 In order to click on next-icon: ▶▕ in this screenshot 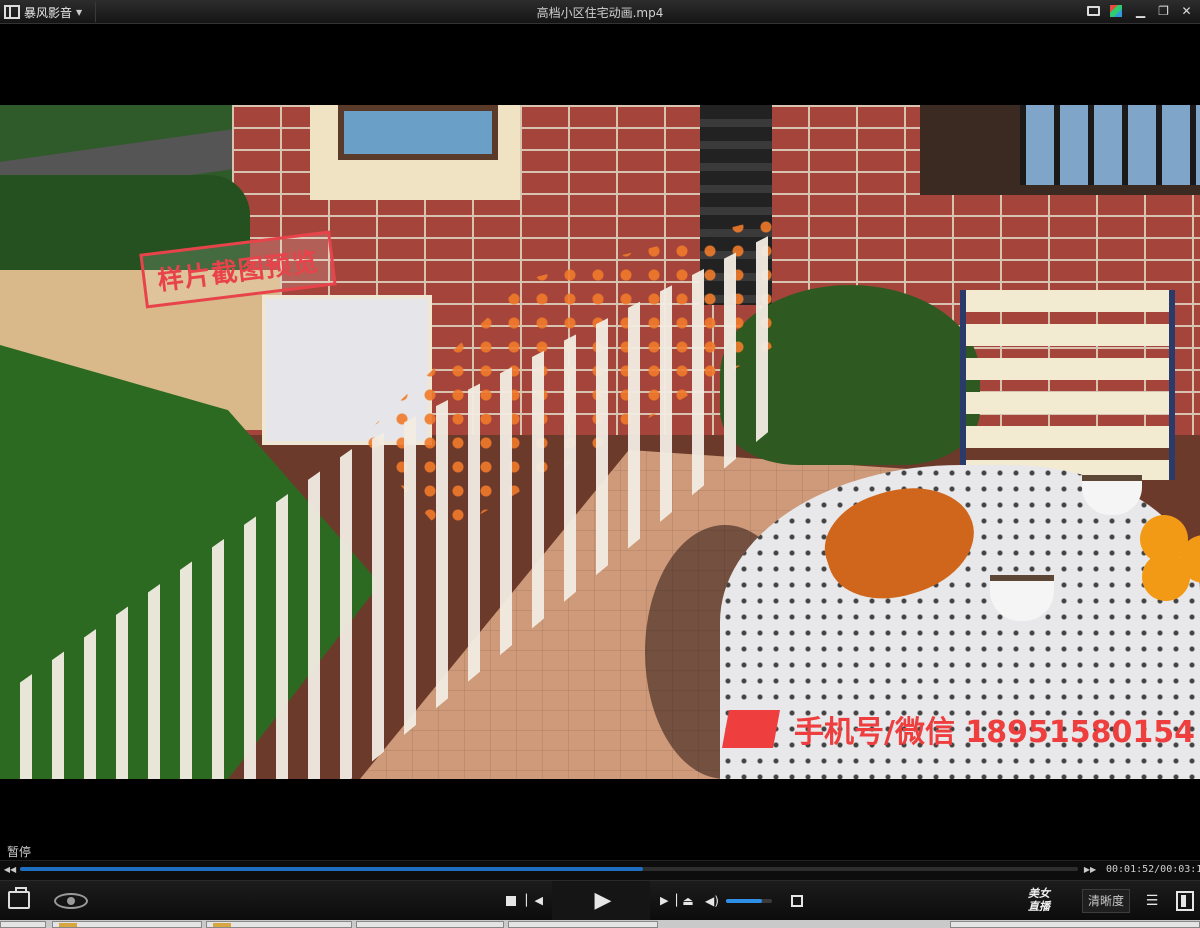, I will do `click(668, 901)`.